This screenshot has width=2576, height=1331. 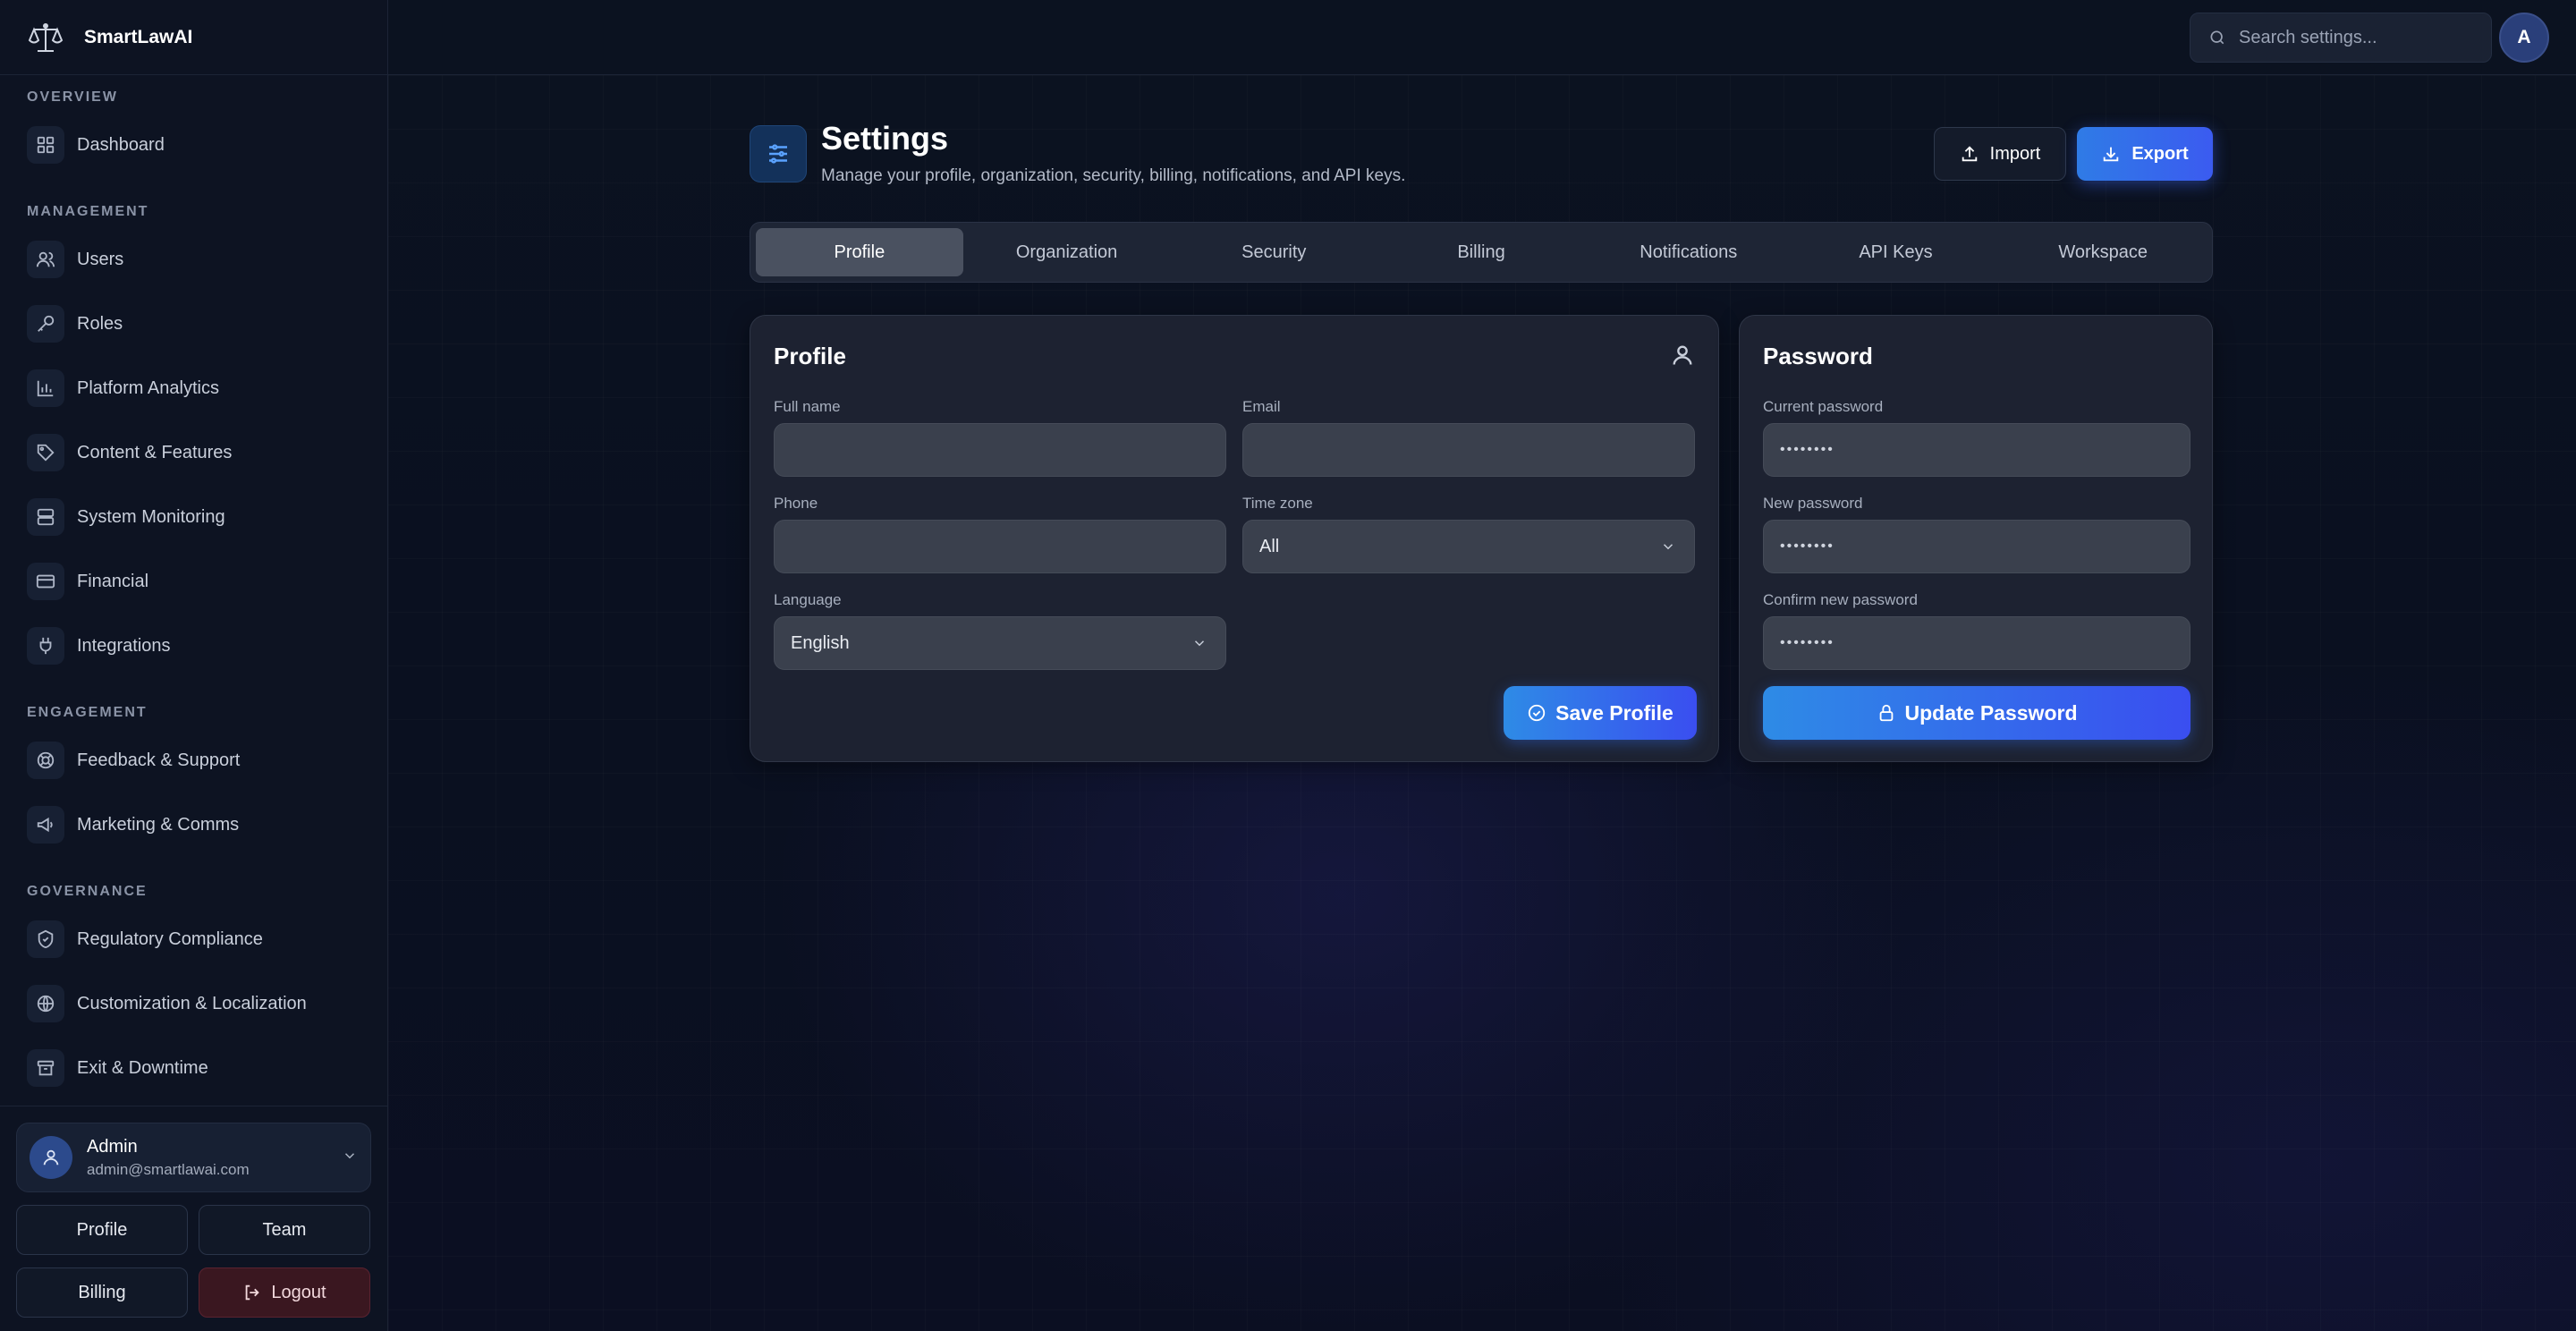 I want to click on confirm-password-field: ••••••••, so click(x=1976, y=643).